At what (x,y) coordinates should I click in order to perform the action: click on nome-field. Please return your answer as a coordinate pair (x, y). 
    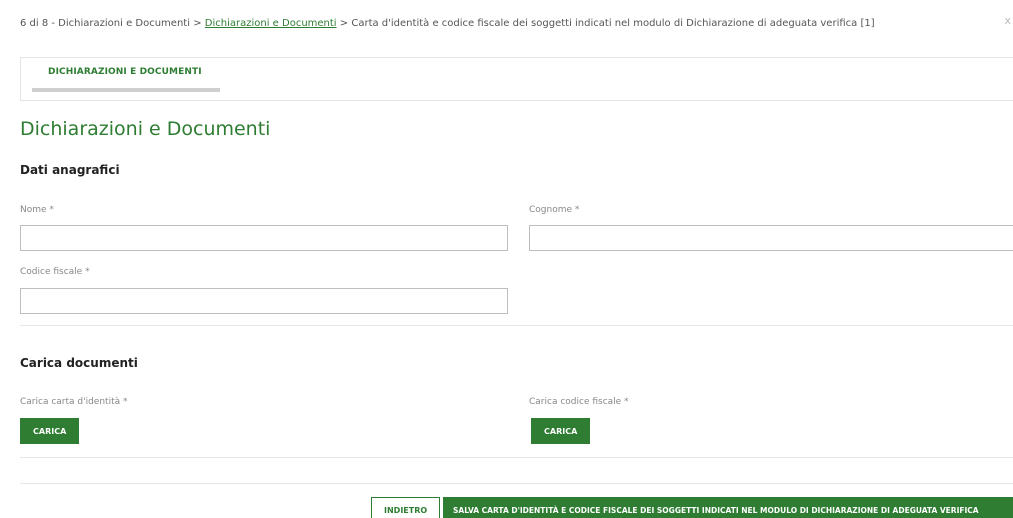
    Looking at the image, I should click on (264, 238).